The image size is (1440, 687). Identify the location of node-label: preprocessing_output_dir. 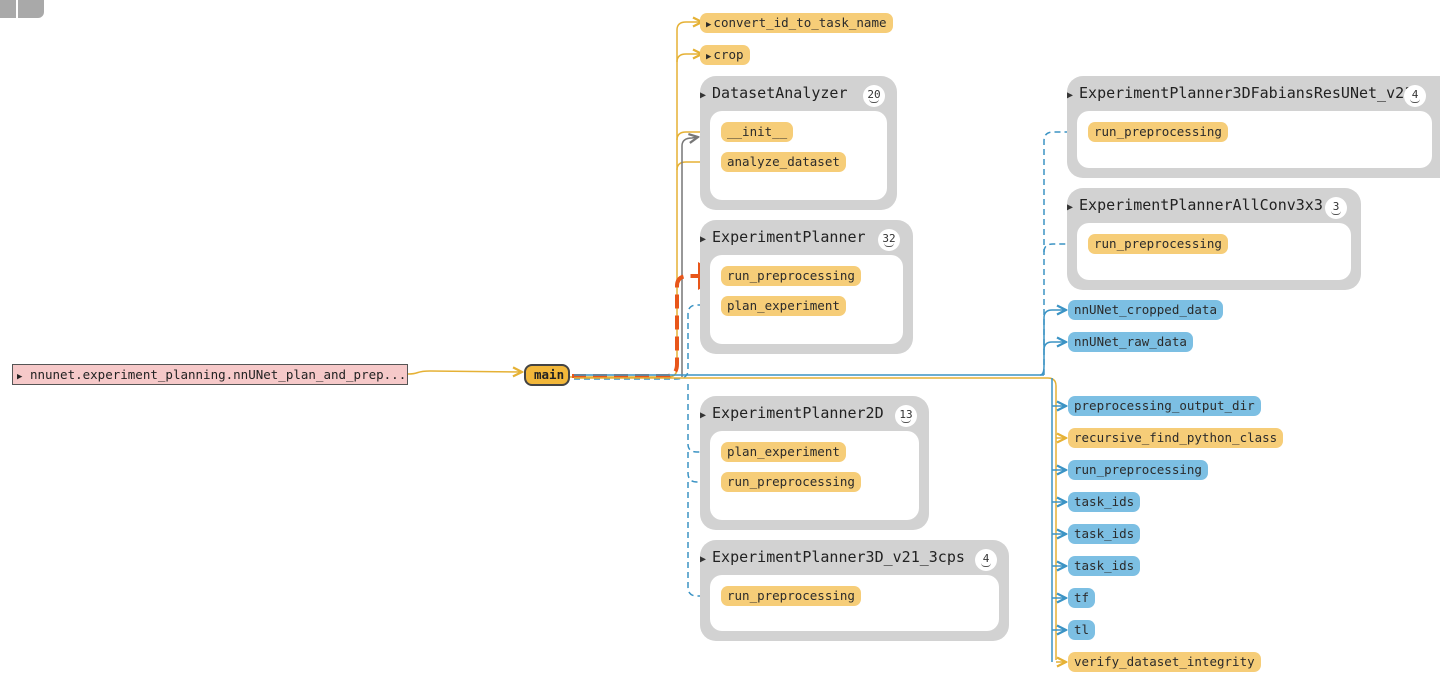
(1164, 405).